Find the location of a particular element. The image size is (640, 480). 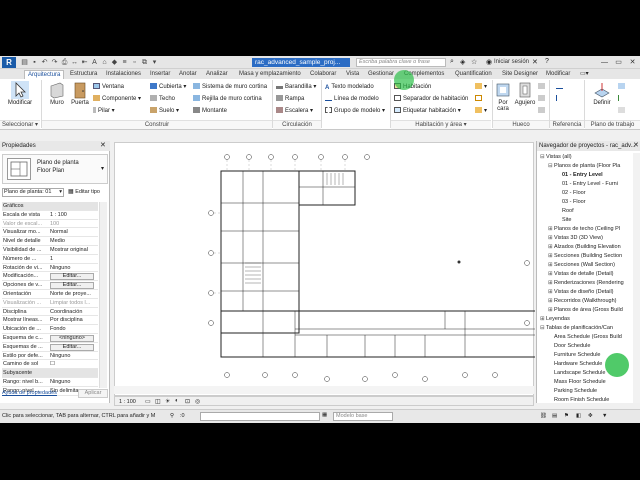

properties-help-link: Ayuda de propiedades is located at coordinates (29, 393).